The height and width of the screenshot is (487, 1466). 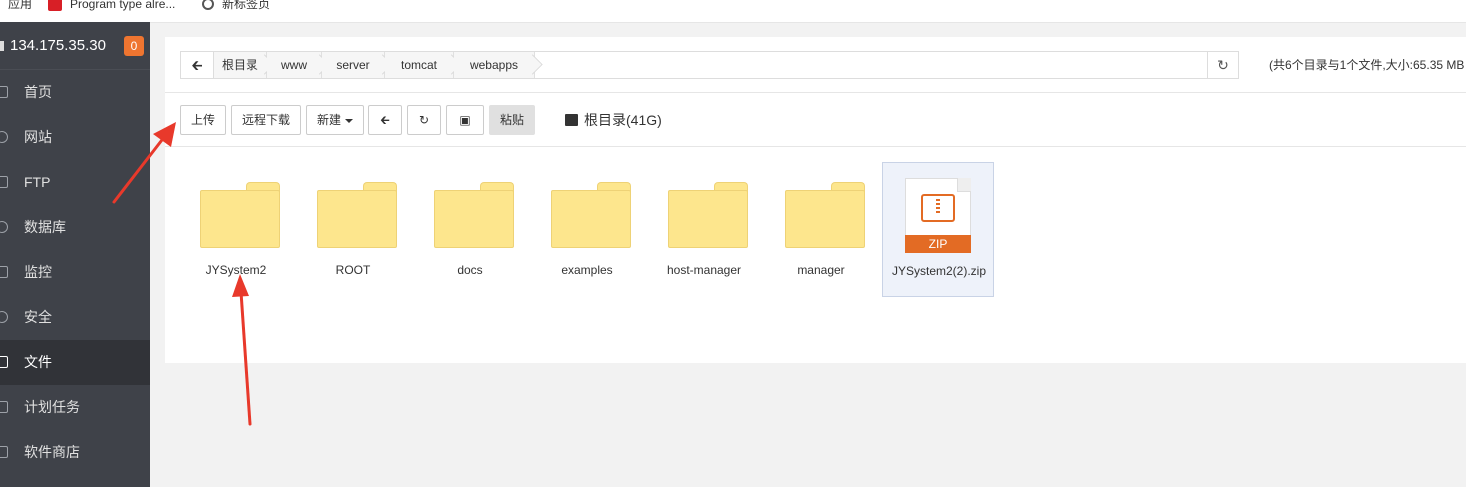 I want to click on breadcrumb-www: www, so click(x=298, y=65).